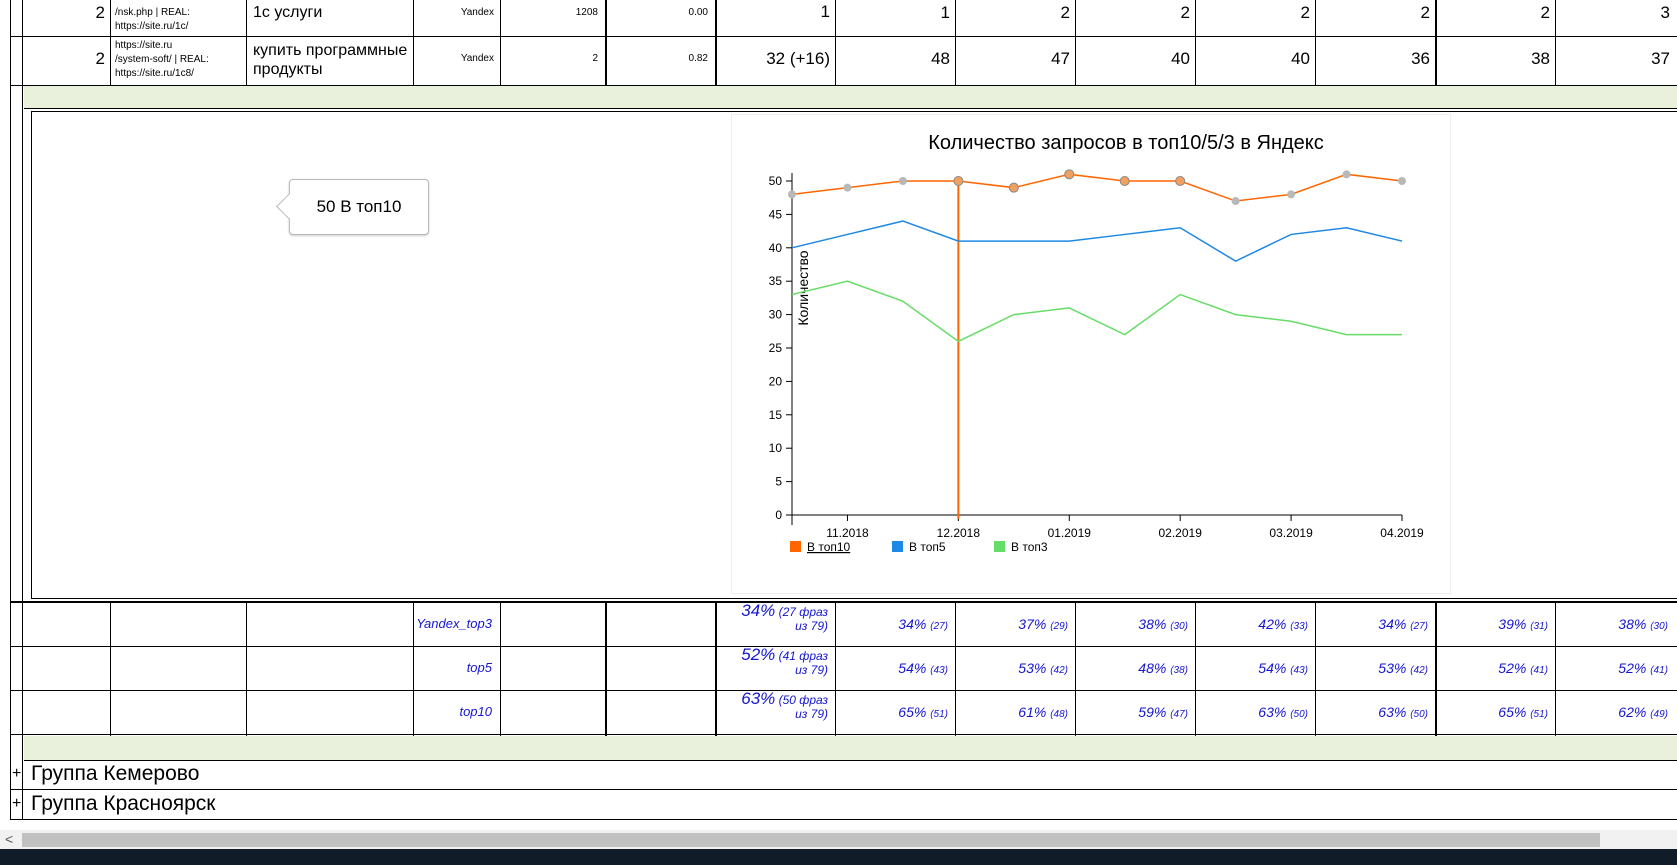  I want to click on chart-title: Количество запросов в топ10/5/3 в Яндекс, so click(1126, 143).